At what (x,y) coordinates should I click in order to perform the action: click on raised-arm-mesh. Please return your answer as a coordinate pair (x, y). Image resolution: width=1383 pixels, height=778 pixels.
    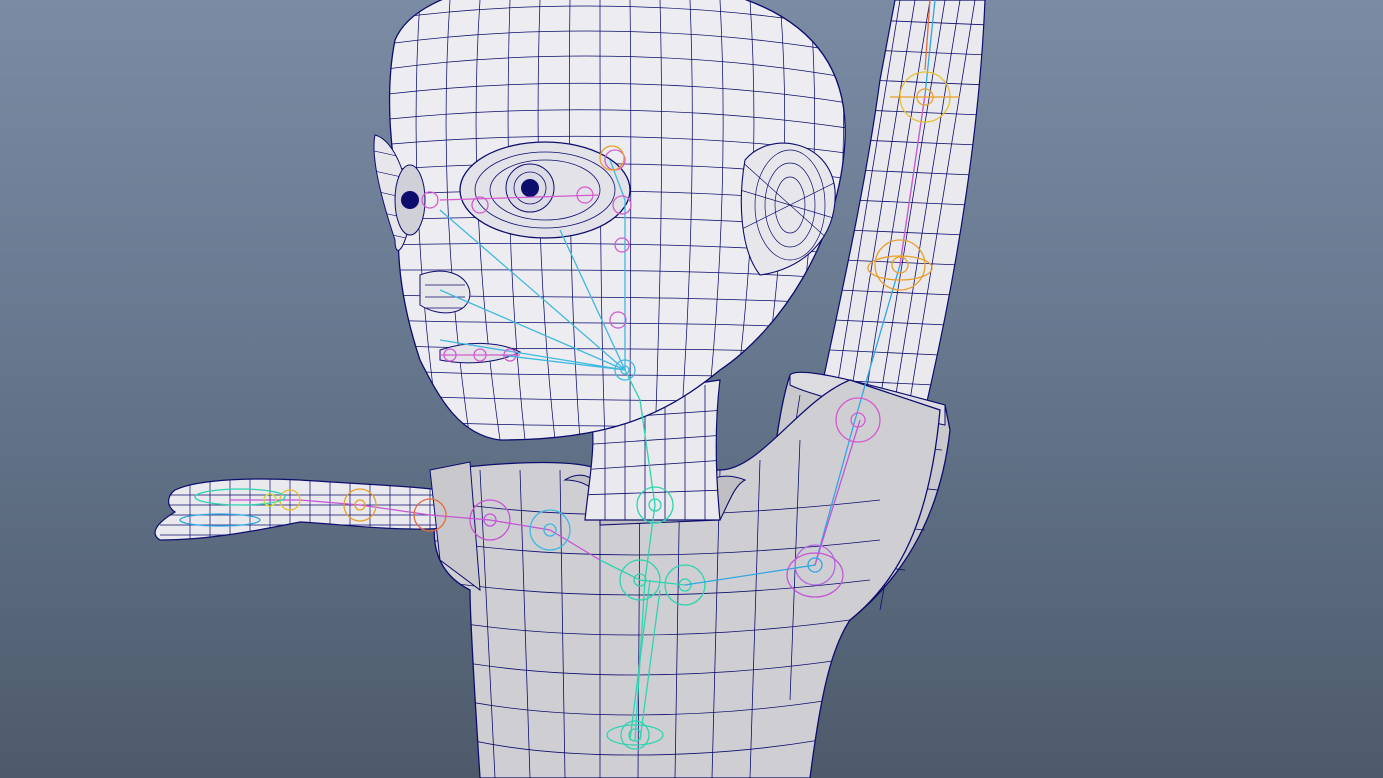
    Looking at the image, I should click on (904, 205).